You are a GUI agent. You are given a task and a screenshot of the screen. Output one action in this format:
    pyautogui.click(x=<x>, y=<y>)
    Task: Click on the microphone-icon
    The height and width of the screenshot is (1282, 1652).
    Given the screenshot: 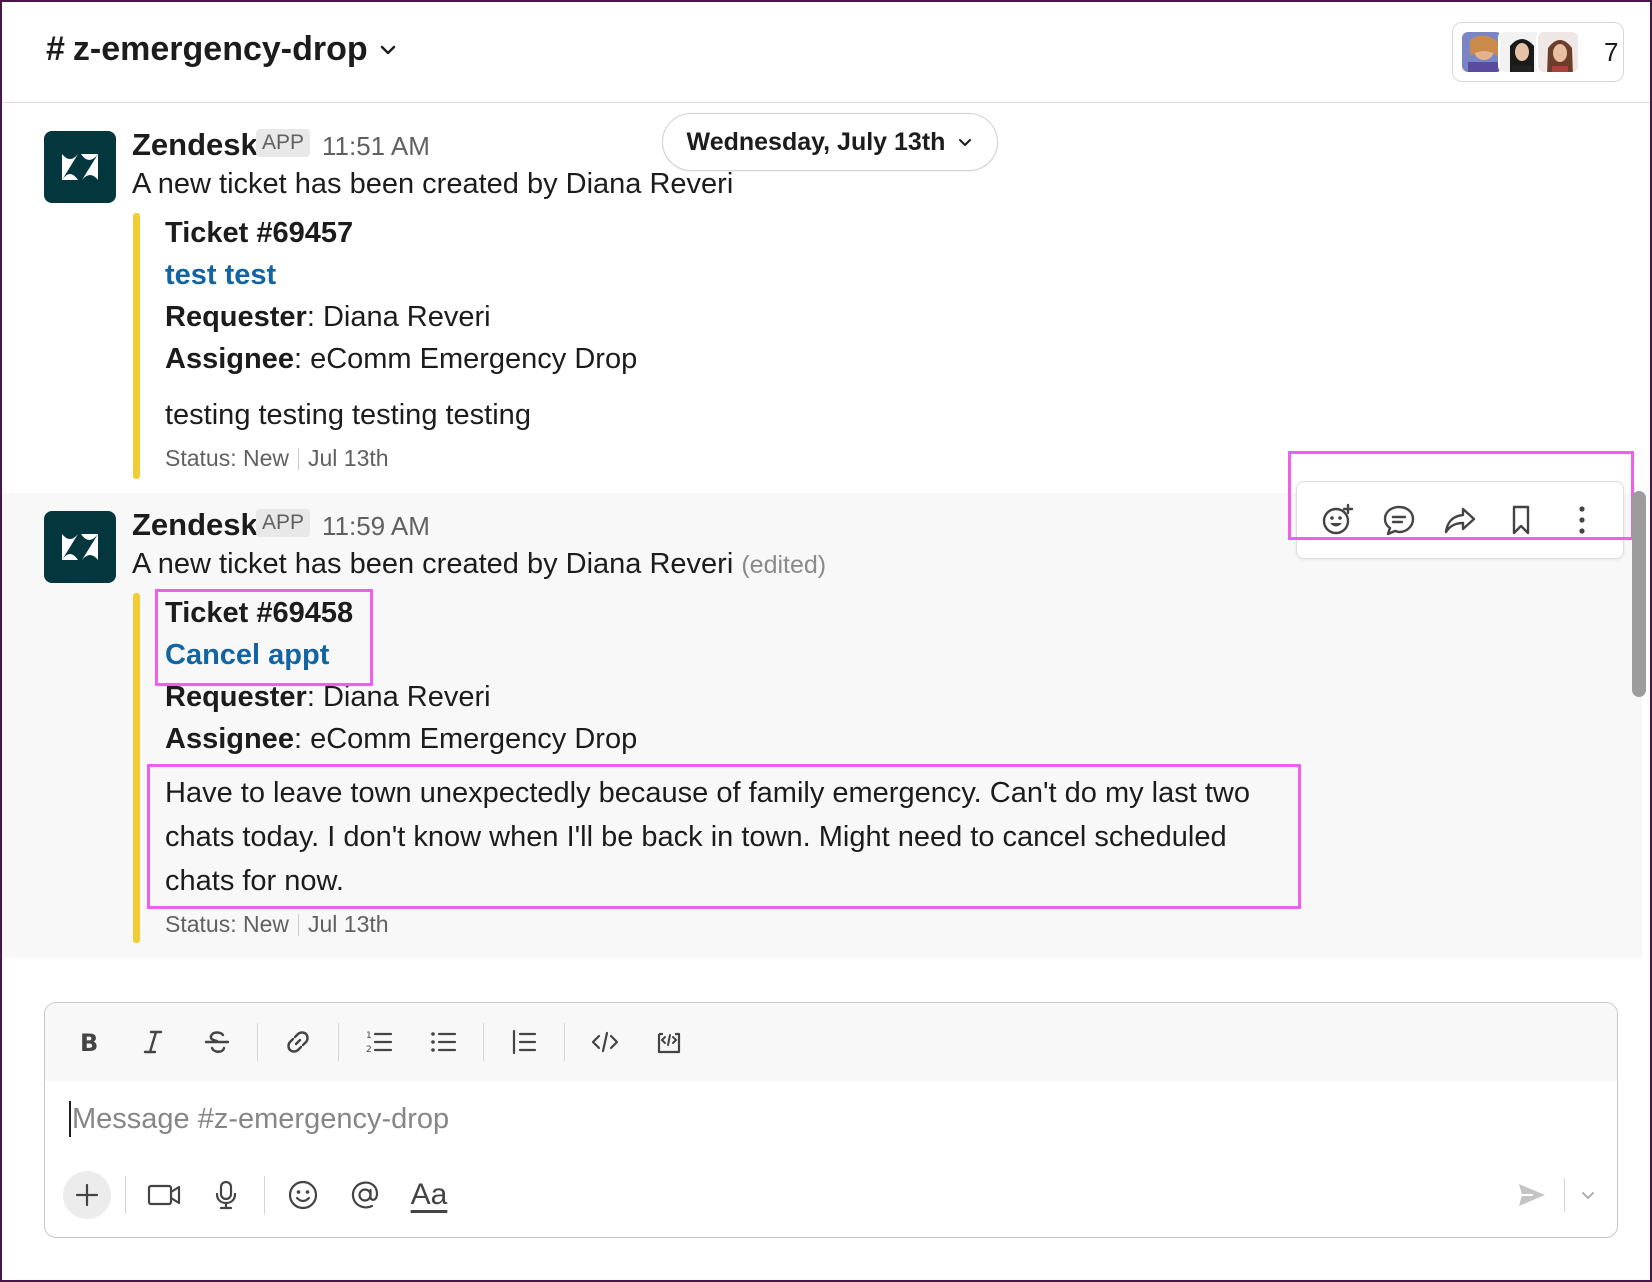 What is the action you would take?
    pyautogui.click(x=226, y=1195)
    